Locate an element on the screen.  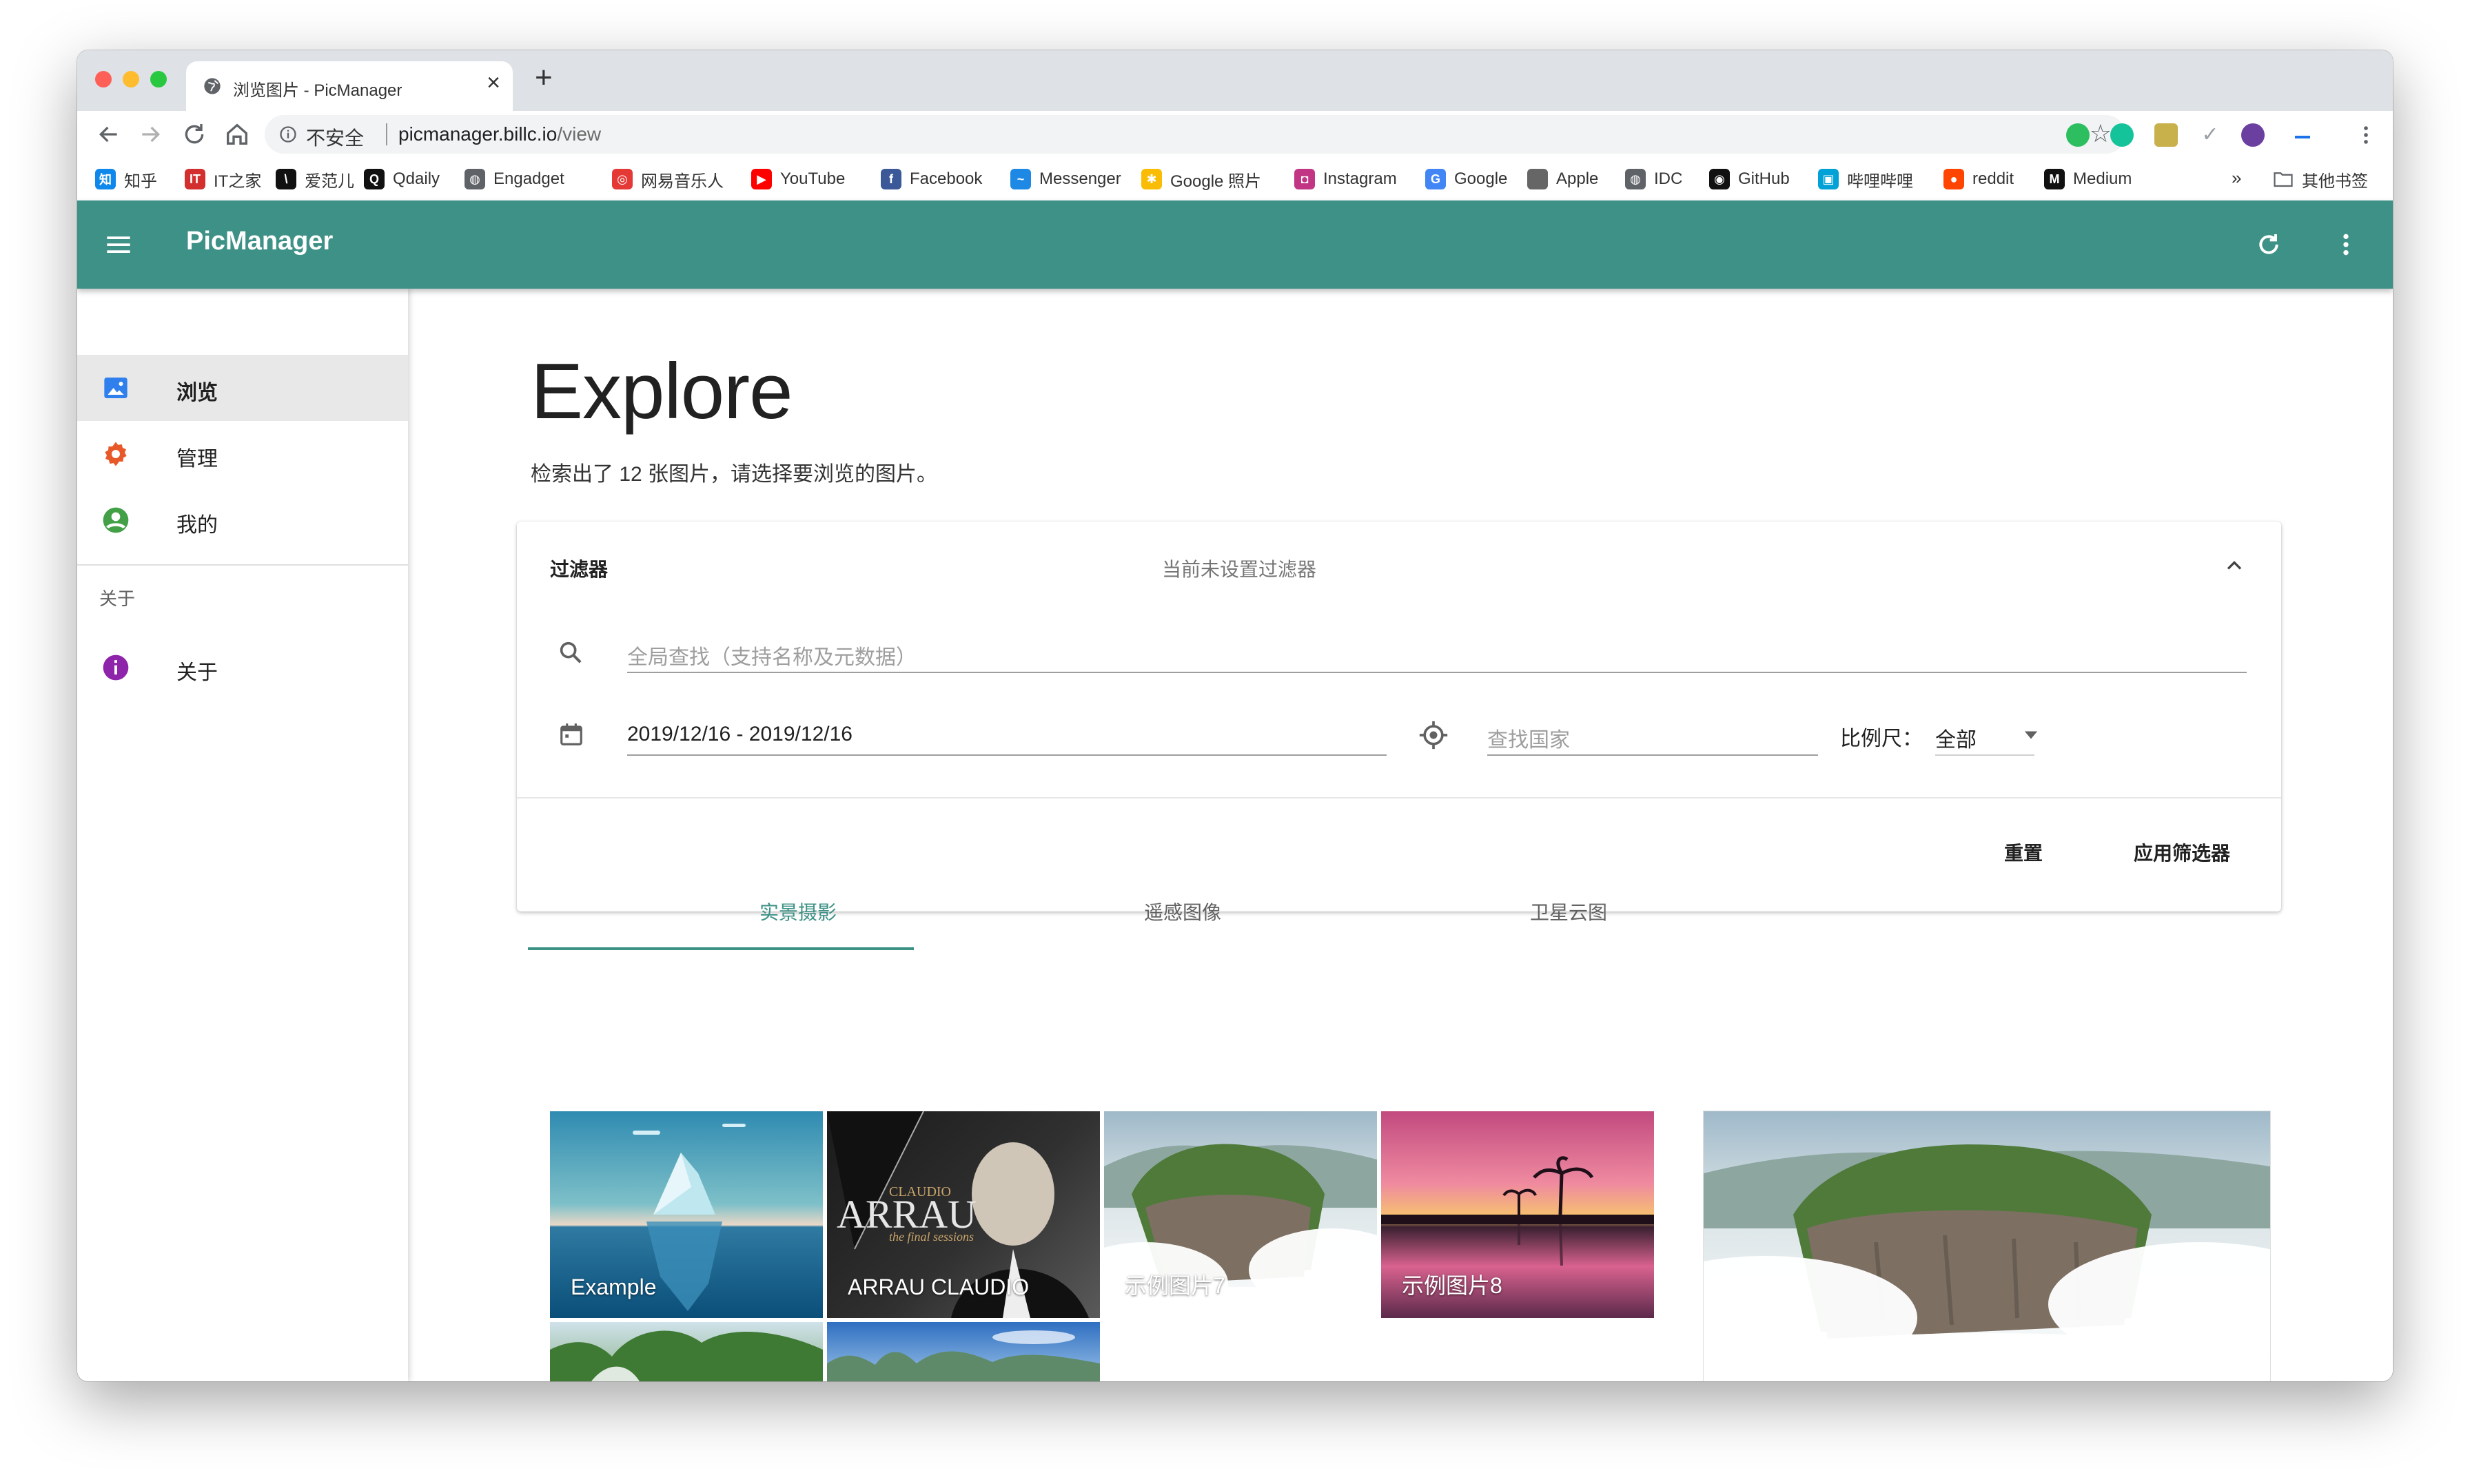
tab-satellite-cloud: 卫星云图 is located at coordinates (1569, 911).